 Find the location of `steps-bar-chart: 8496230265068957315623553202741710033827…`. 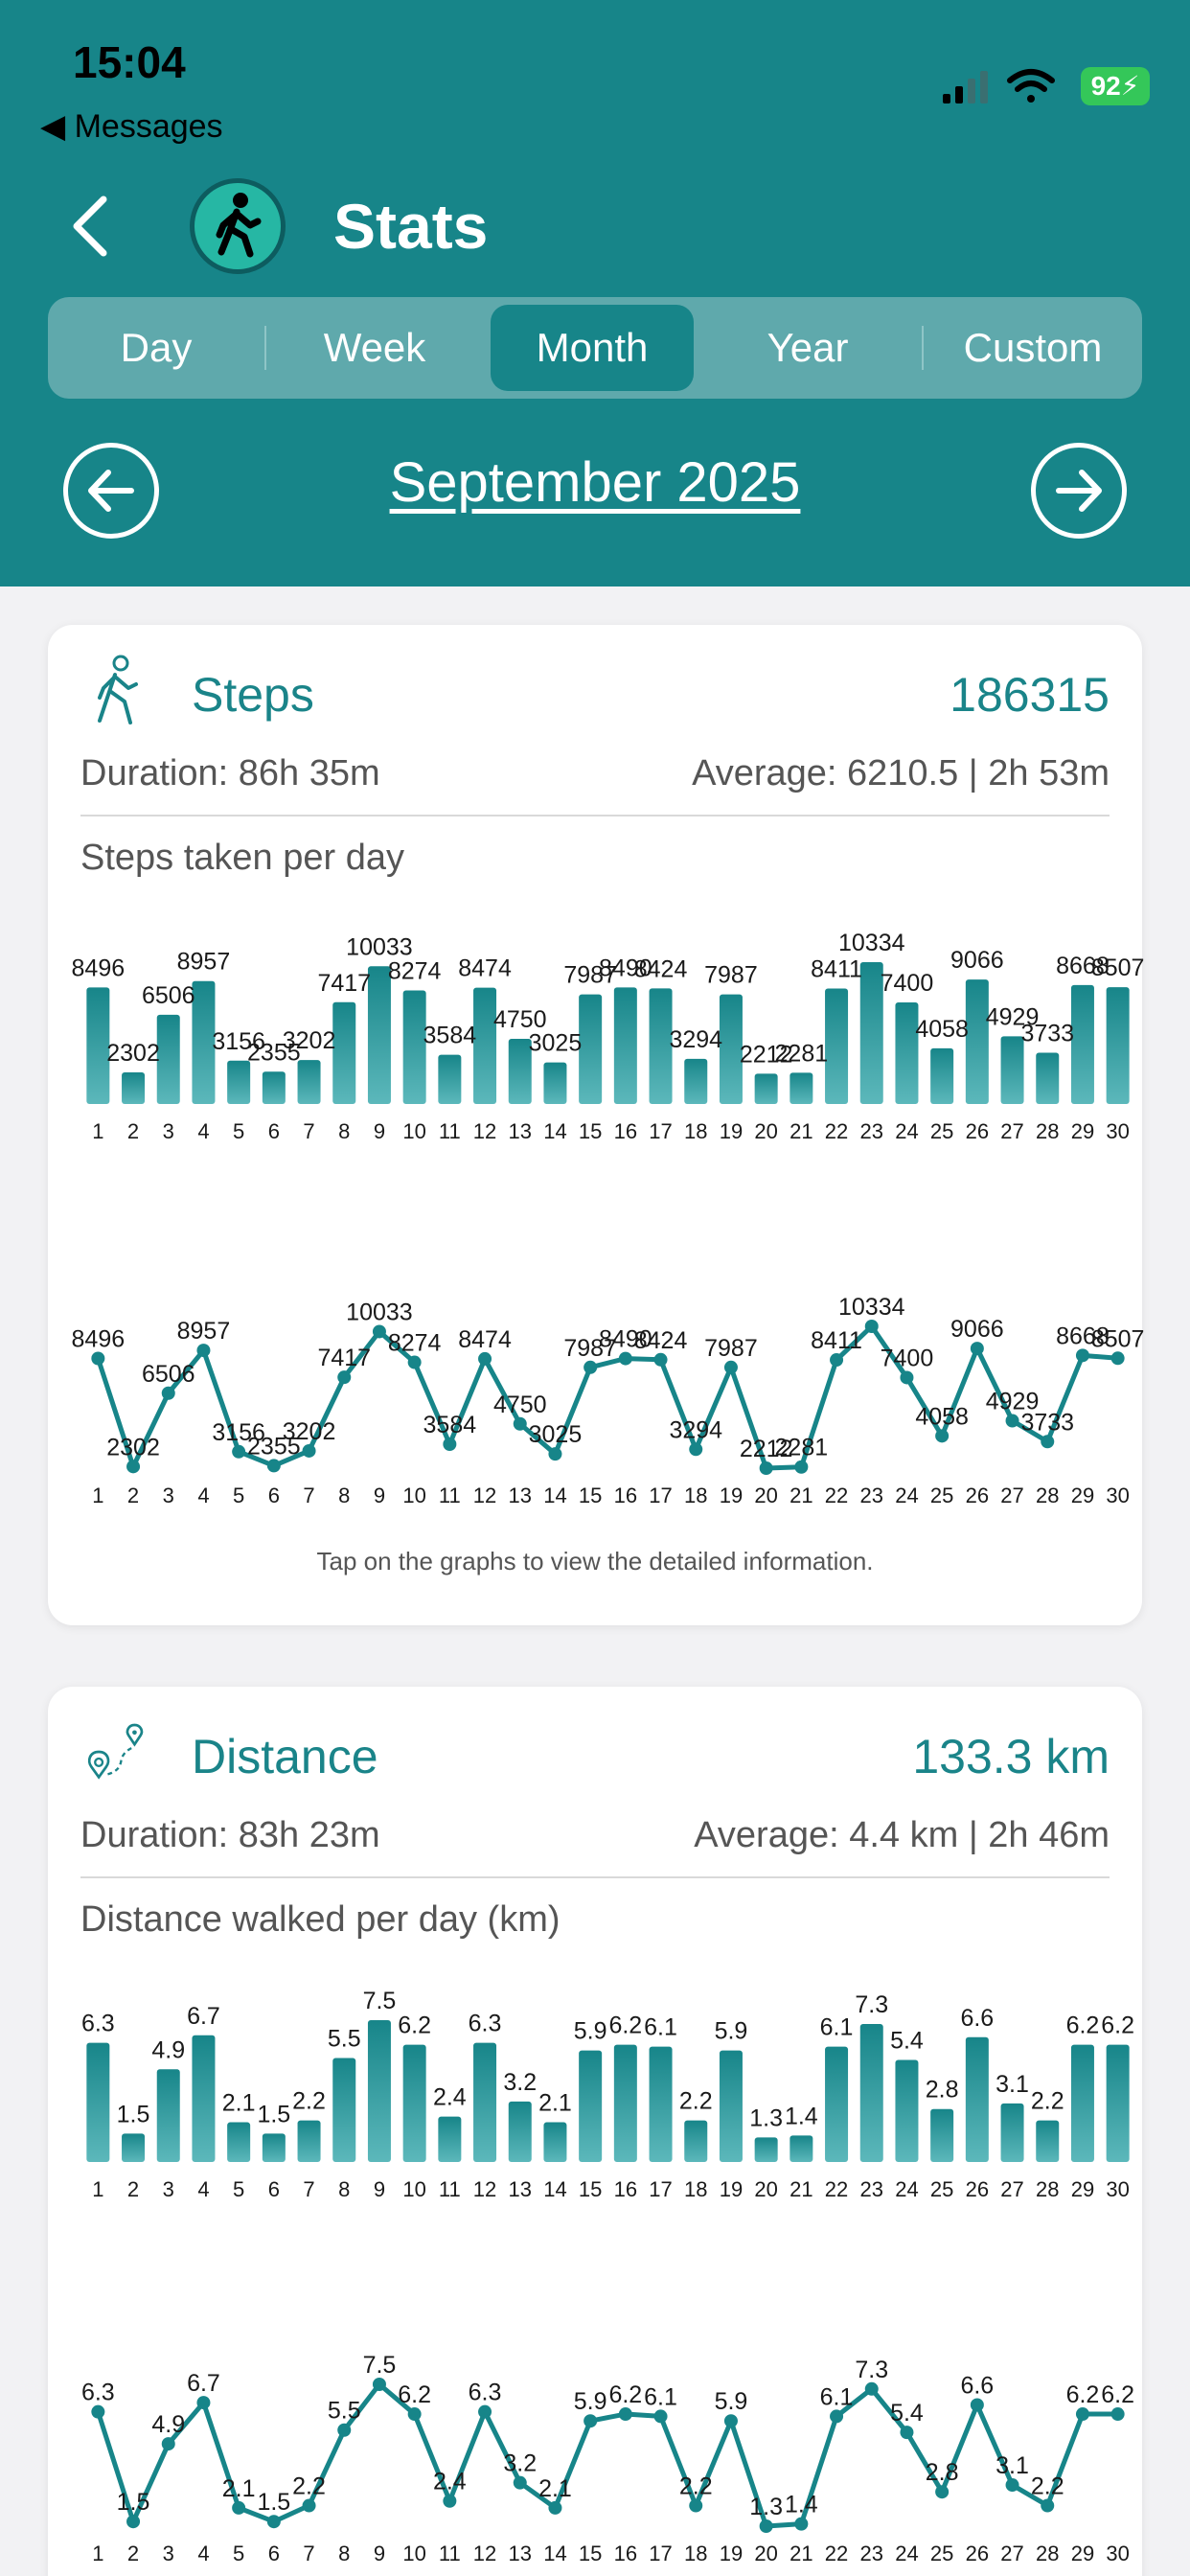

steps-bar-chart: 8496230265068957315623553202741710033827… is located at coordinates (596, 1037).